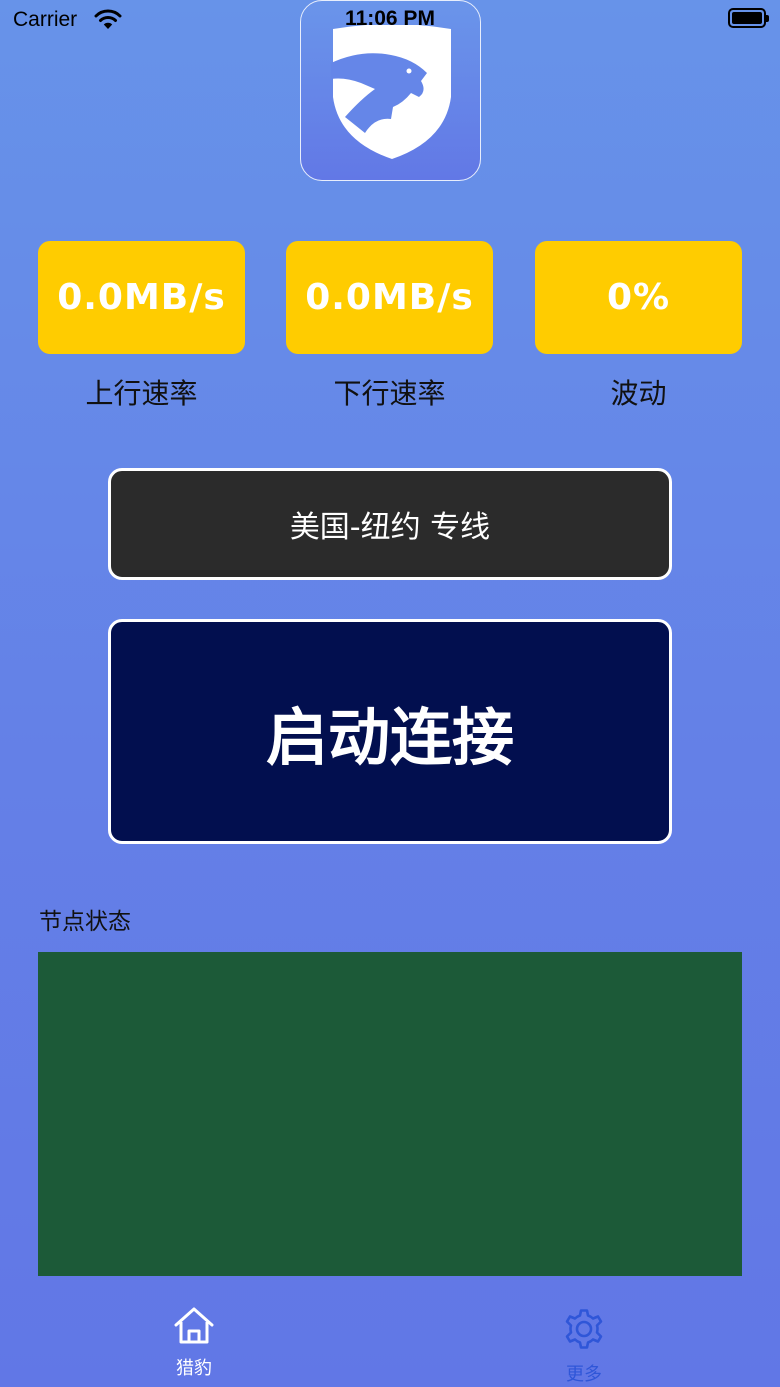  What do you see at coordinates (194, 1325) in the screenshot?
I see `home-icon` at bounding box center [194, 1325].